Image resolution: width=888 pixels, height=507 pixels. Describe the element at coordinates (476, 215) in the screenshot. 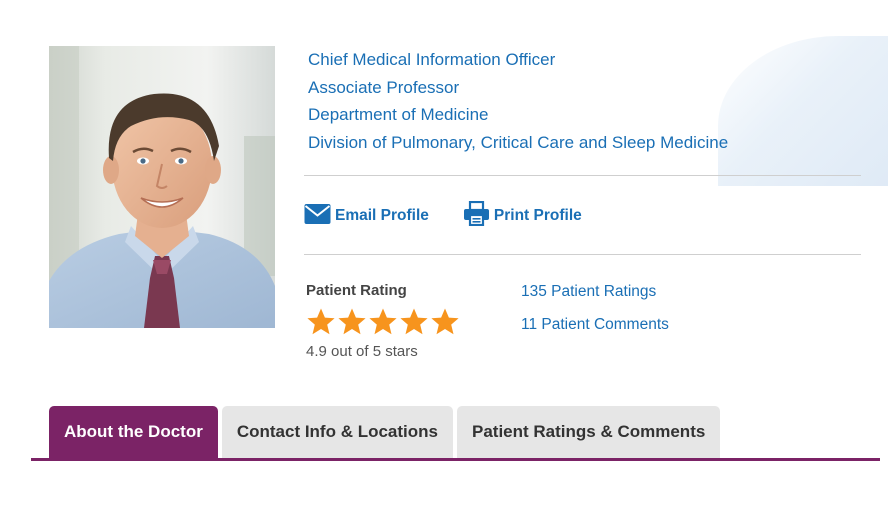

I see `printer-icon` at that location.